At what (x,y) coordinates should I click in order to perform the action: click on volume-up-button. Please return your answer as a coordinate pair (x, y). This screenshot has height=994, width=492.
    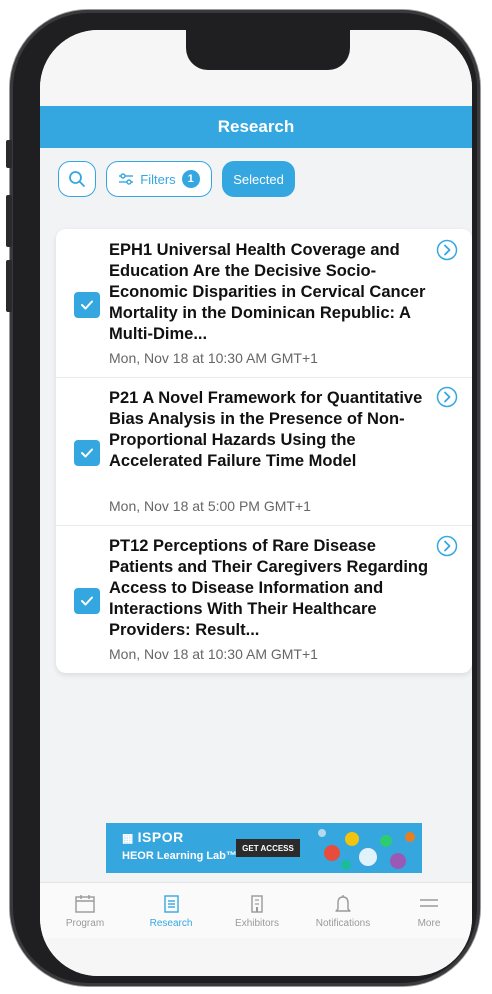
    Looking at the image, I should click on (9, 221).